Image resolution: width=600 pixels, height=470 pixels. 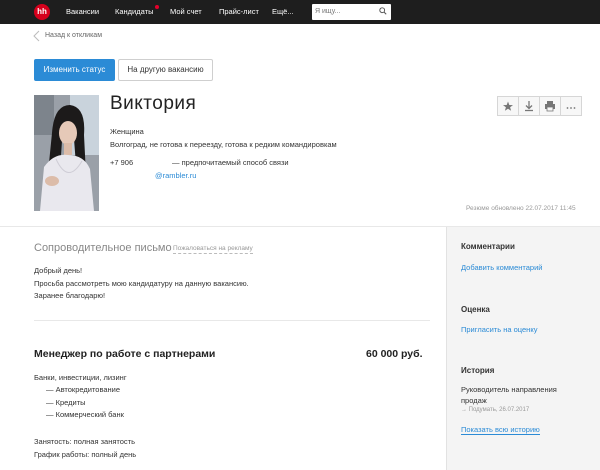 I want to click on print-button, so click(x=550, y=106).